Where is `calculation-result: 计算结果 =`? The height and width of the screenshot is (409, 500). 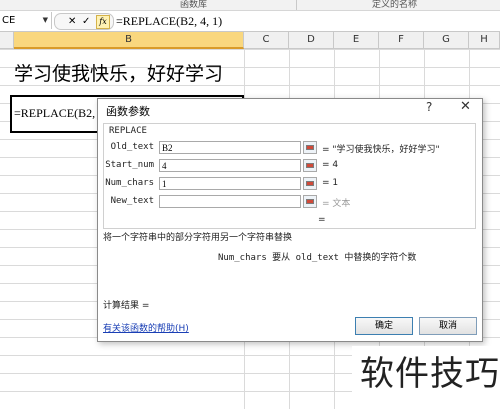 calculation-result: 计算结果 = is located at coordinates (126, 306).